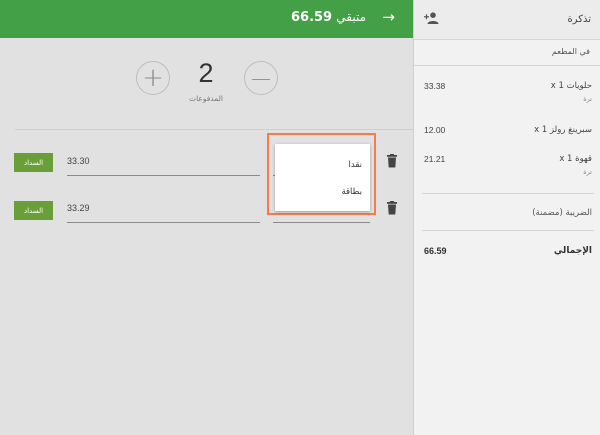 The height and width of the screenshot is (435, 600). What do you see at coordinates (206, 98) in the screenshot?
I see `payments-label: المدفوعات` at bounding box center [206, 98].